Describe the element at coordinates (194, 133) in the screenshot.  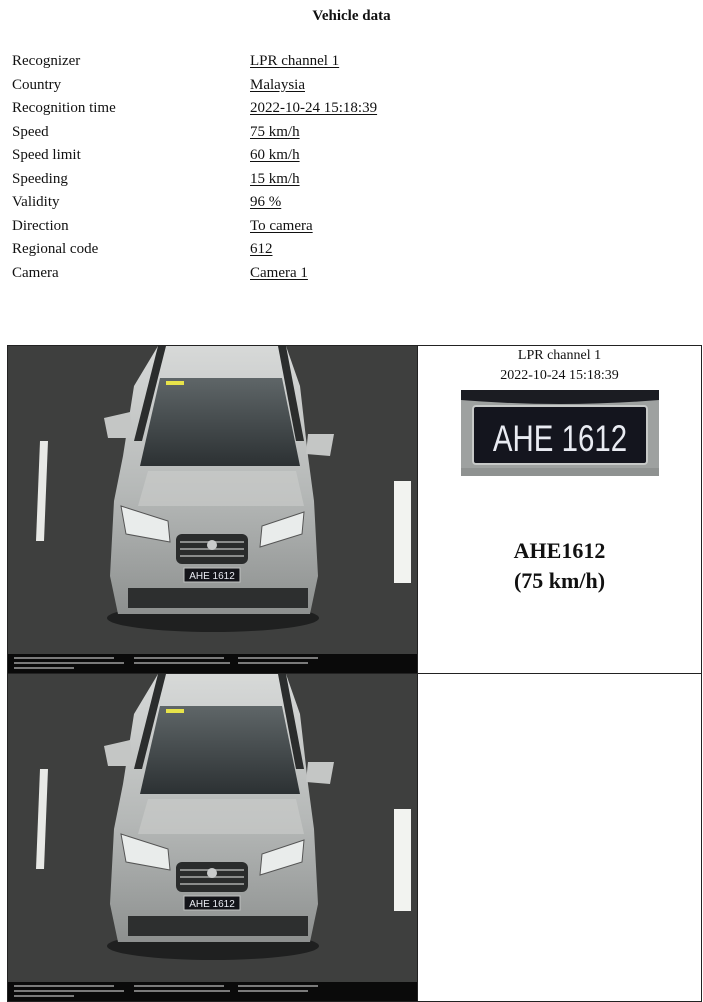
I see `field-row: Speed 75 km/h` at that location.